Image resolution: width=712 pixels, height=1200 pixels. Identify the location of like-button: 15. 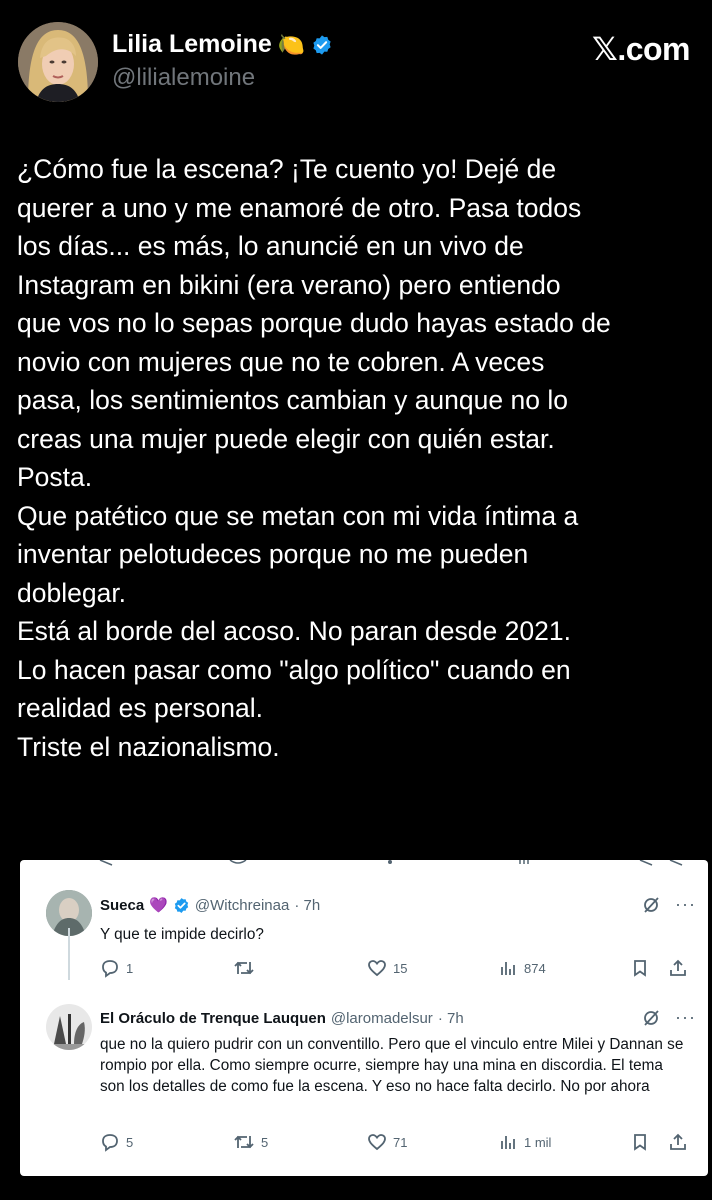
(387, 968).